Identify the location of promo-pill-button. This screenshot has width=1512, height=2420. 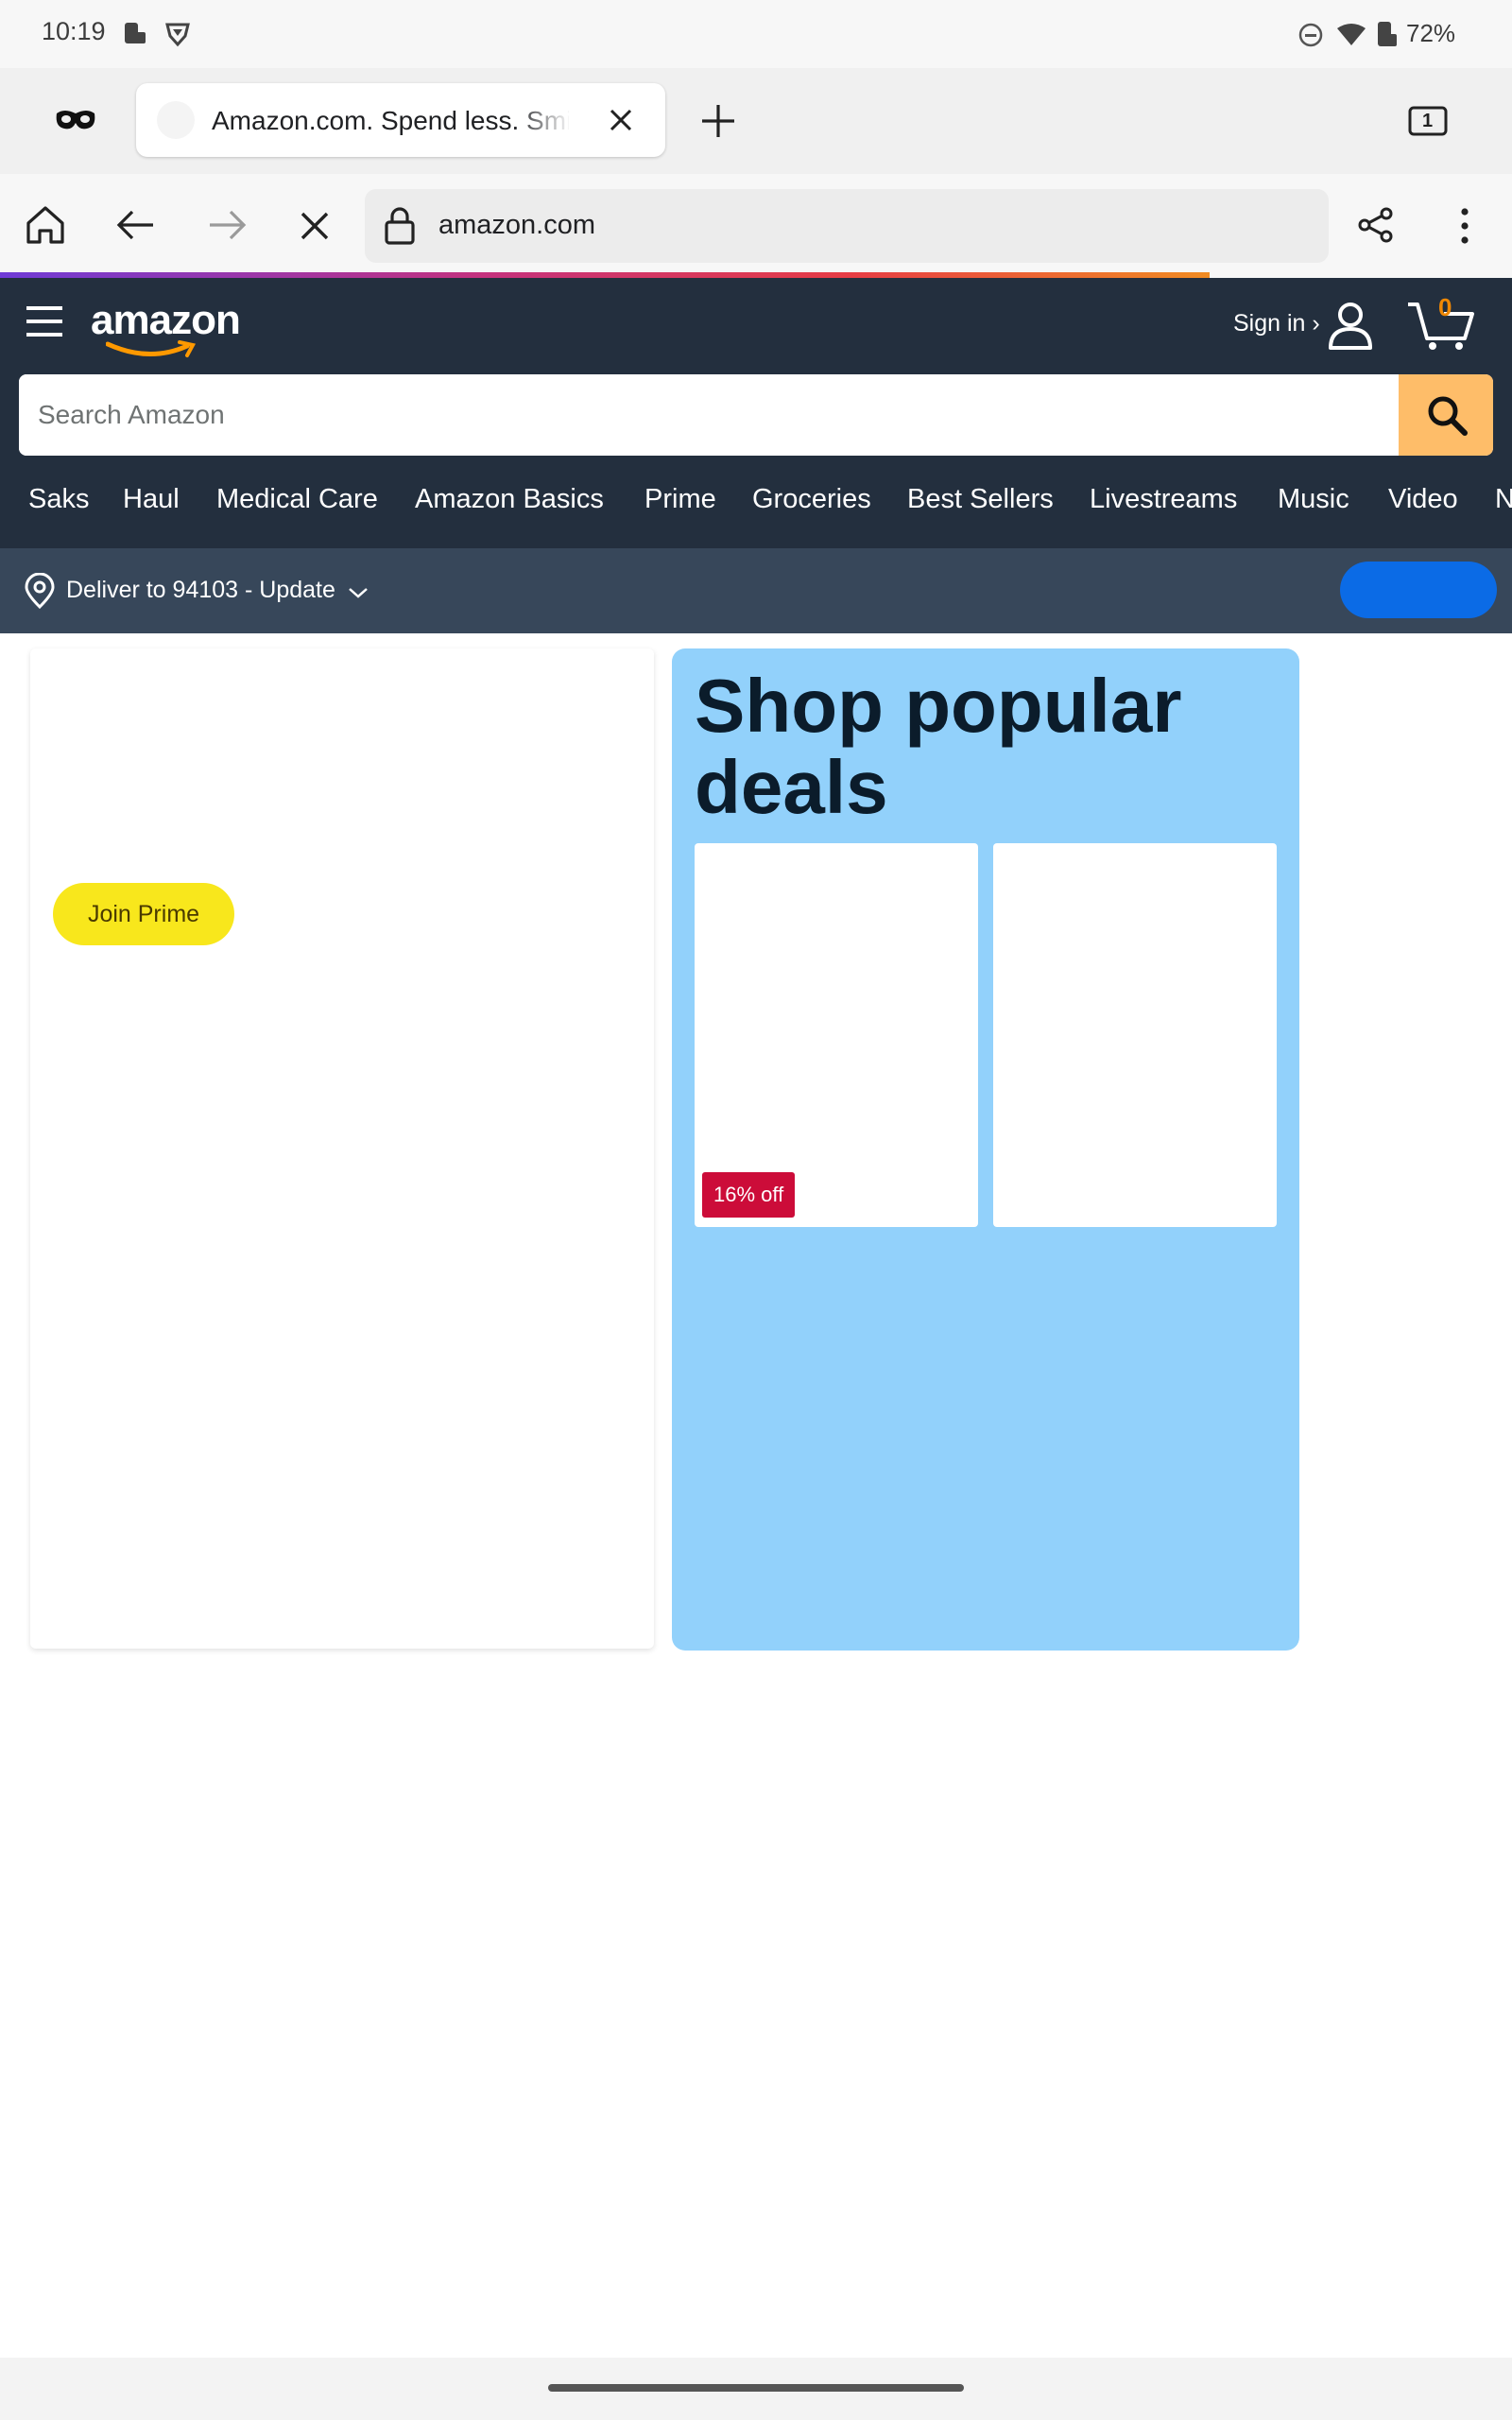
(1418, 590).